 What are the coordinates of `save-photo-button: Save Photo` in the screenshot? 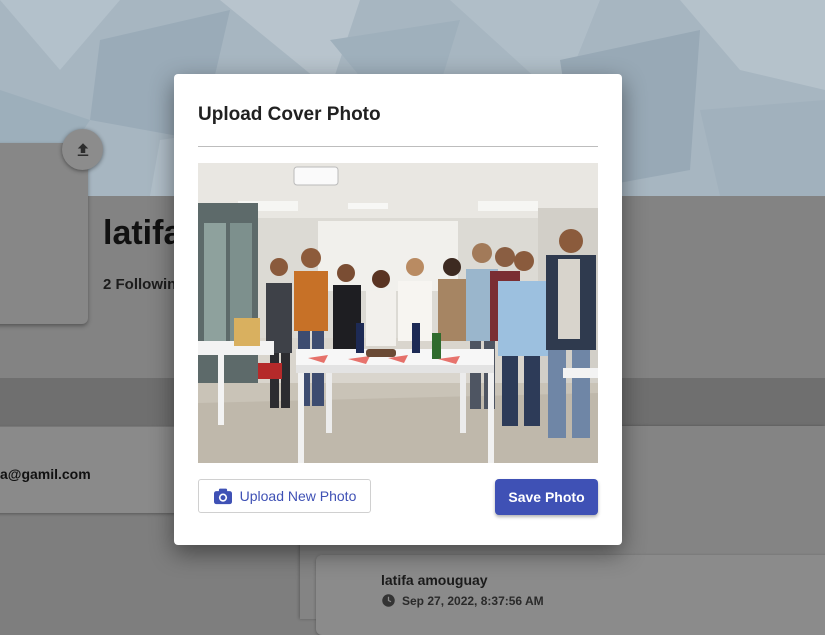 It's located at (546, 497).